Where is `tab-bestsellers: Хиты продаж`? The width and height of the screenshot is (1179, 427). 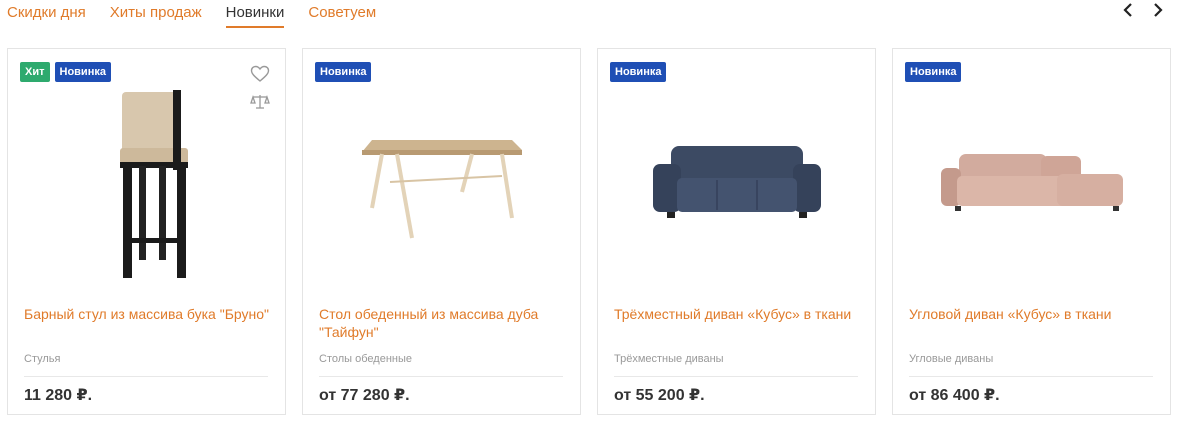
tab-bestsellers: Хиты продаж is located at coordinates (156, 14).